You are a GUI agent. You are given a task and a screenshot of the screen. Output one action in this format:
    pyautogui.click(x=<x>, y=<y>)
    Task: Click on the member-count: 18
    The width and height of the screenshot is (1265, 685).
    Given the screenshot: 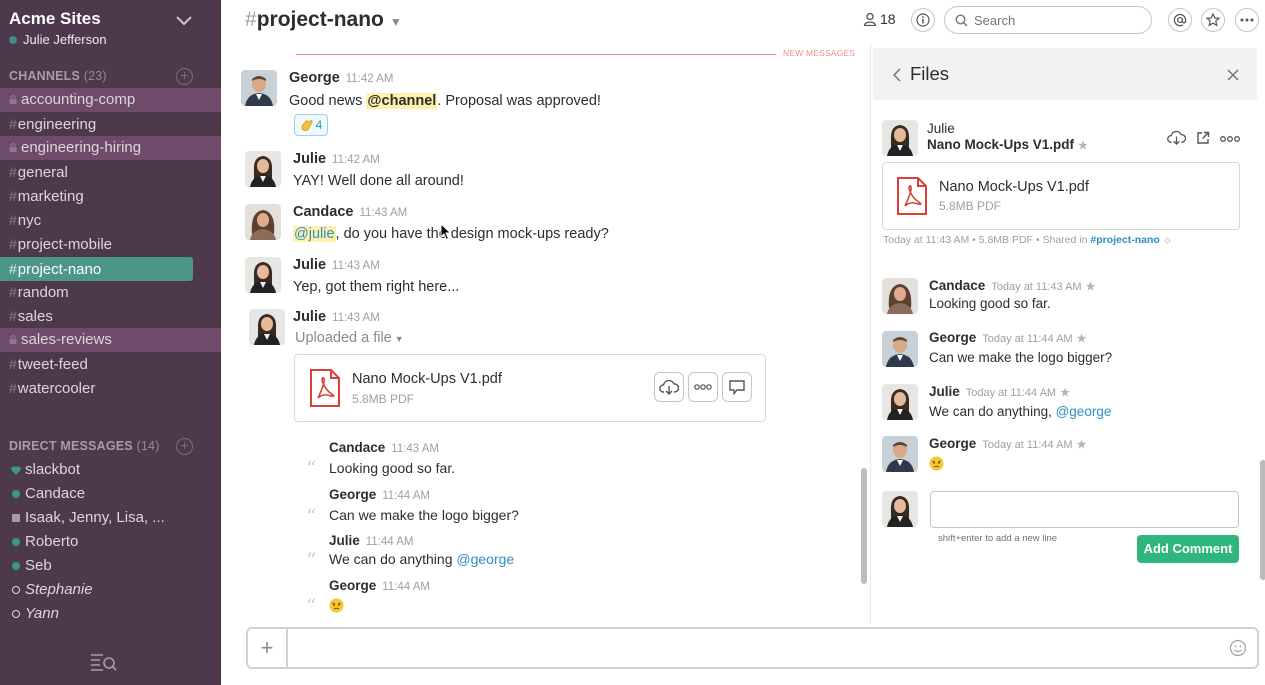 What is the action you would take?
    pyautogui.click(x=879, y=19)
    